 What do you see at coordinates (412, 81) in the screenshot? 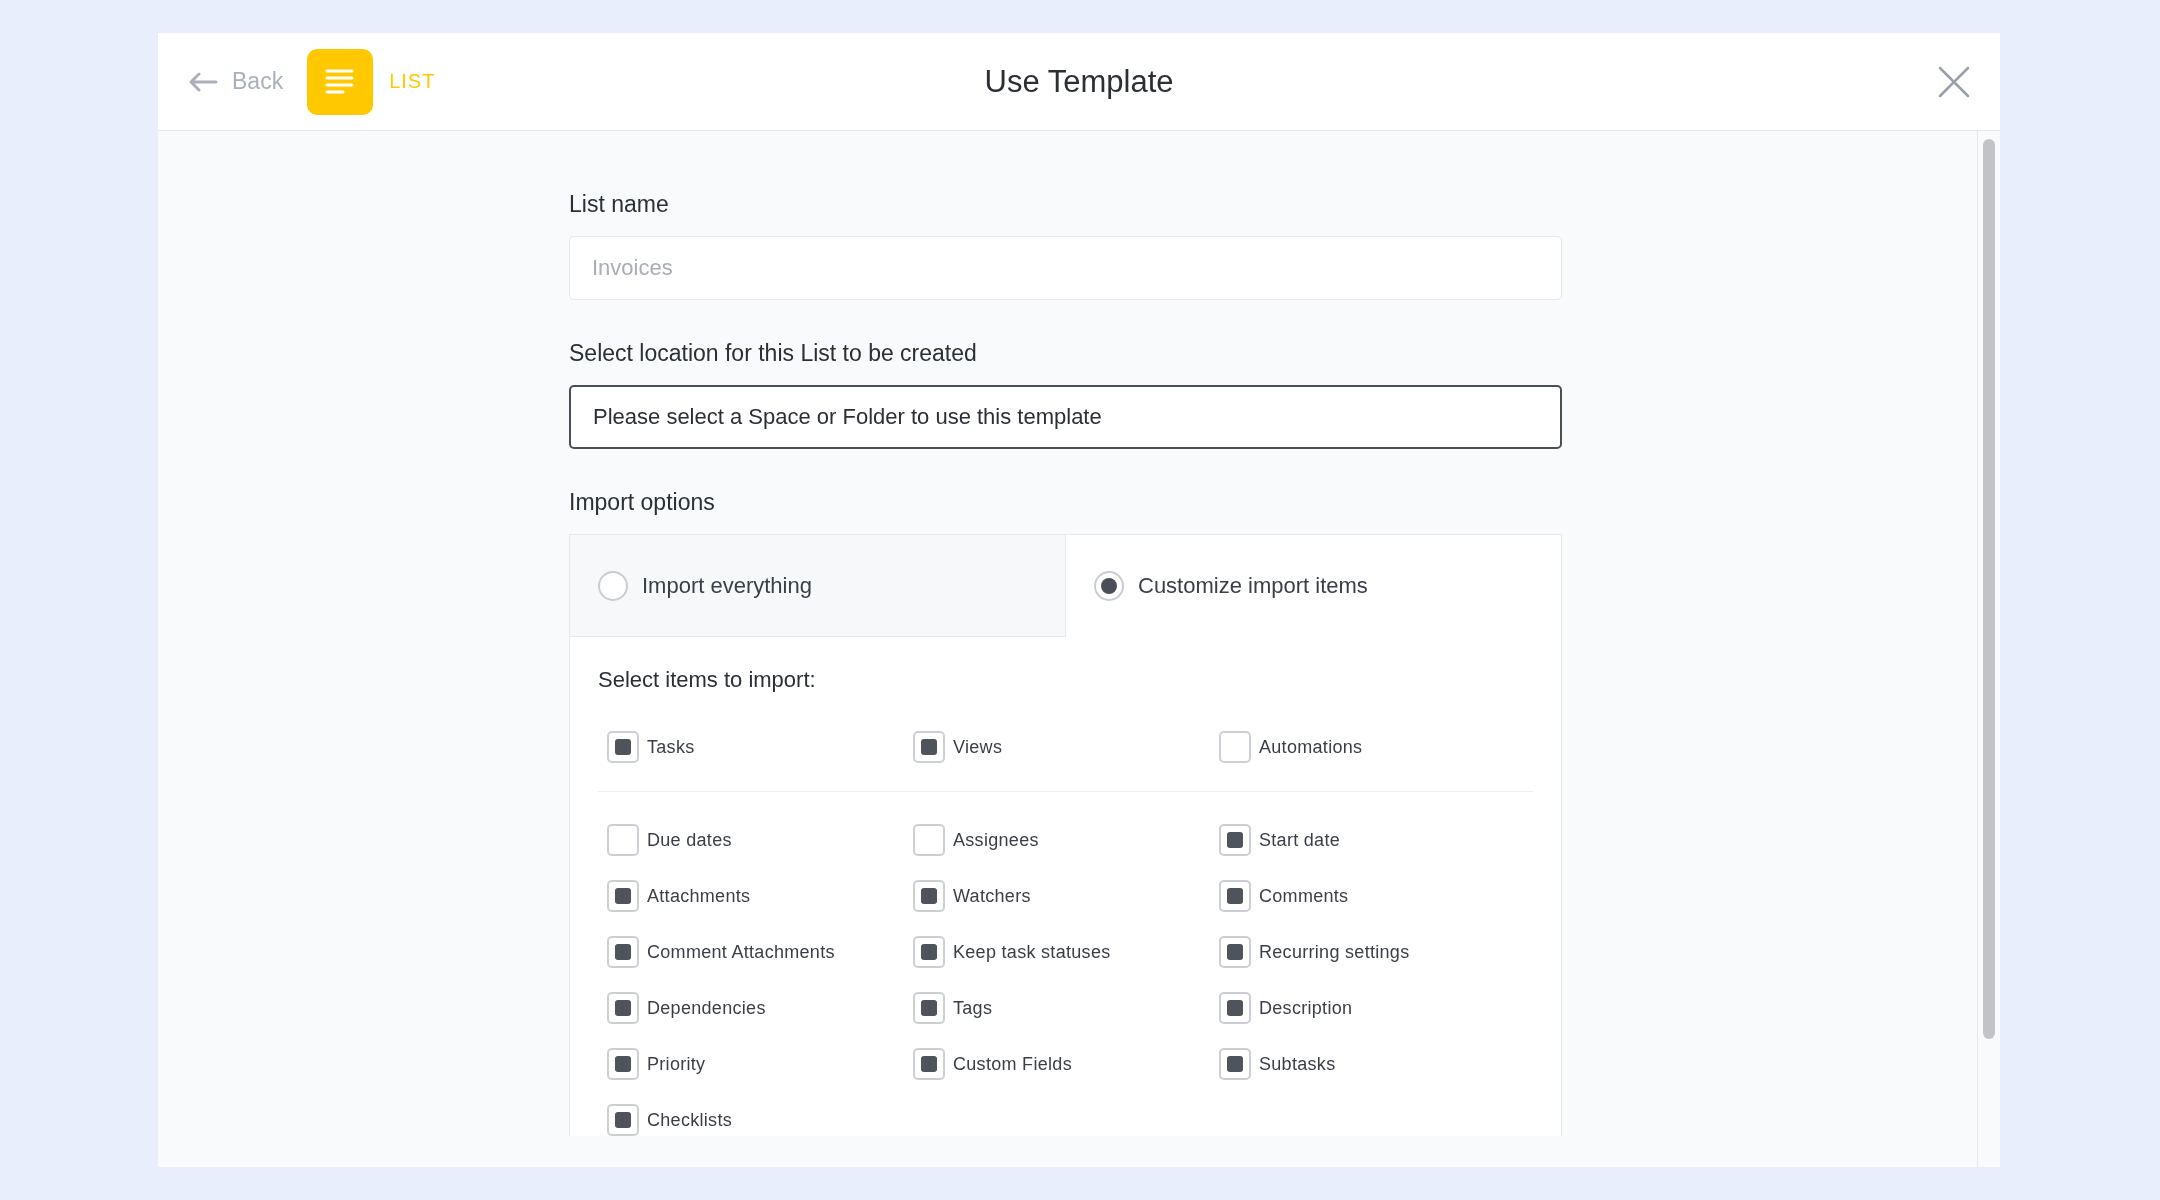
I see `list-label: LIST` at bounding box center [412, 81].